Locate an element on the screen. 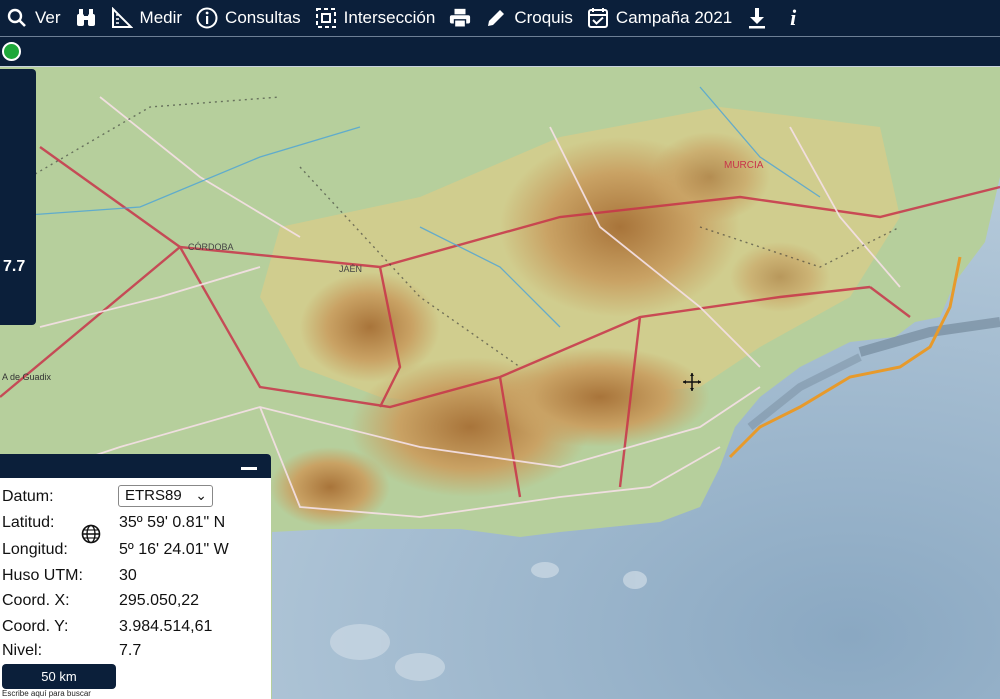 The height and width of the screenshot is (699, 1000). latitude-label: Latitud: is located at coordinates (28, 522).